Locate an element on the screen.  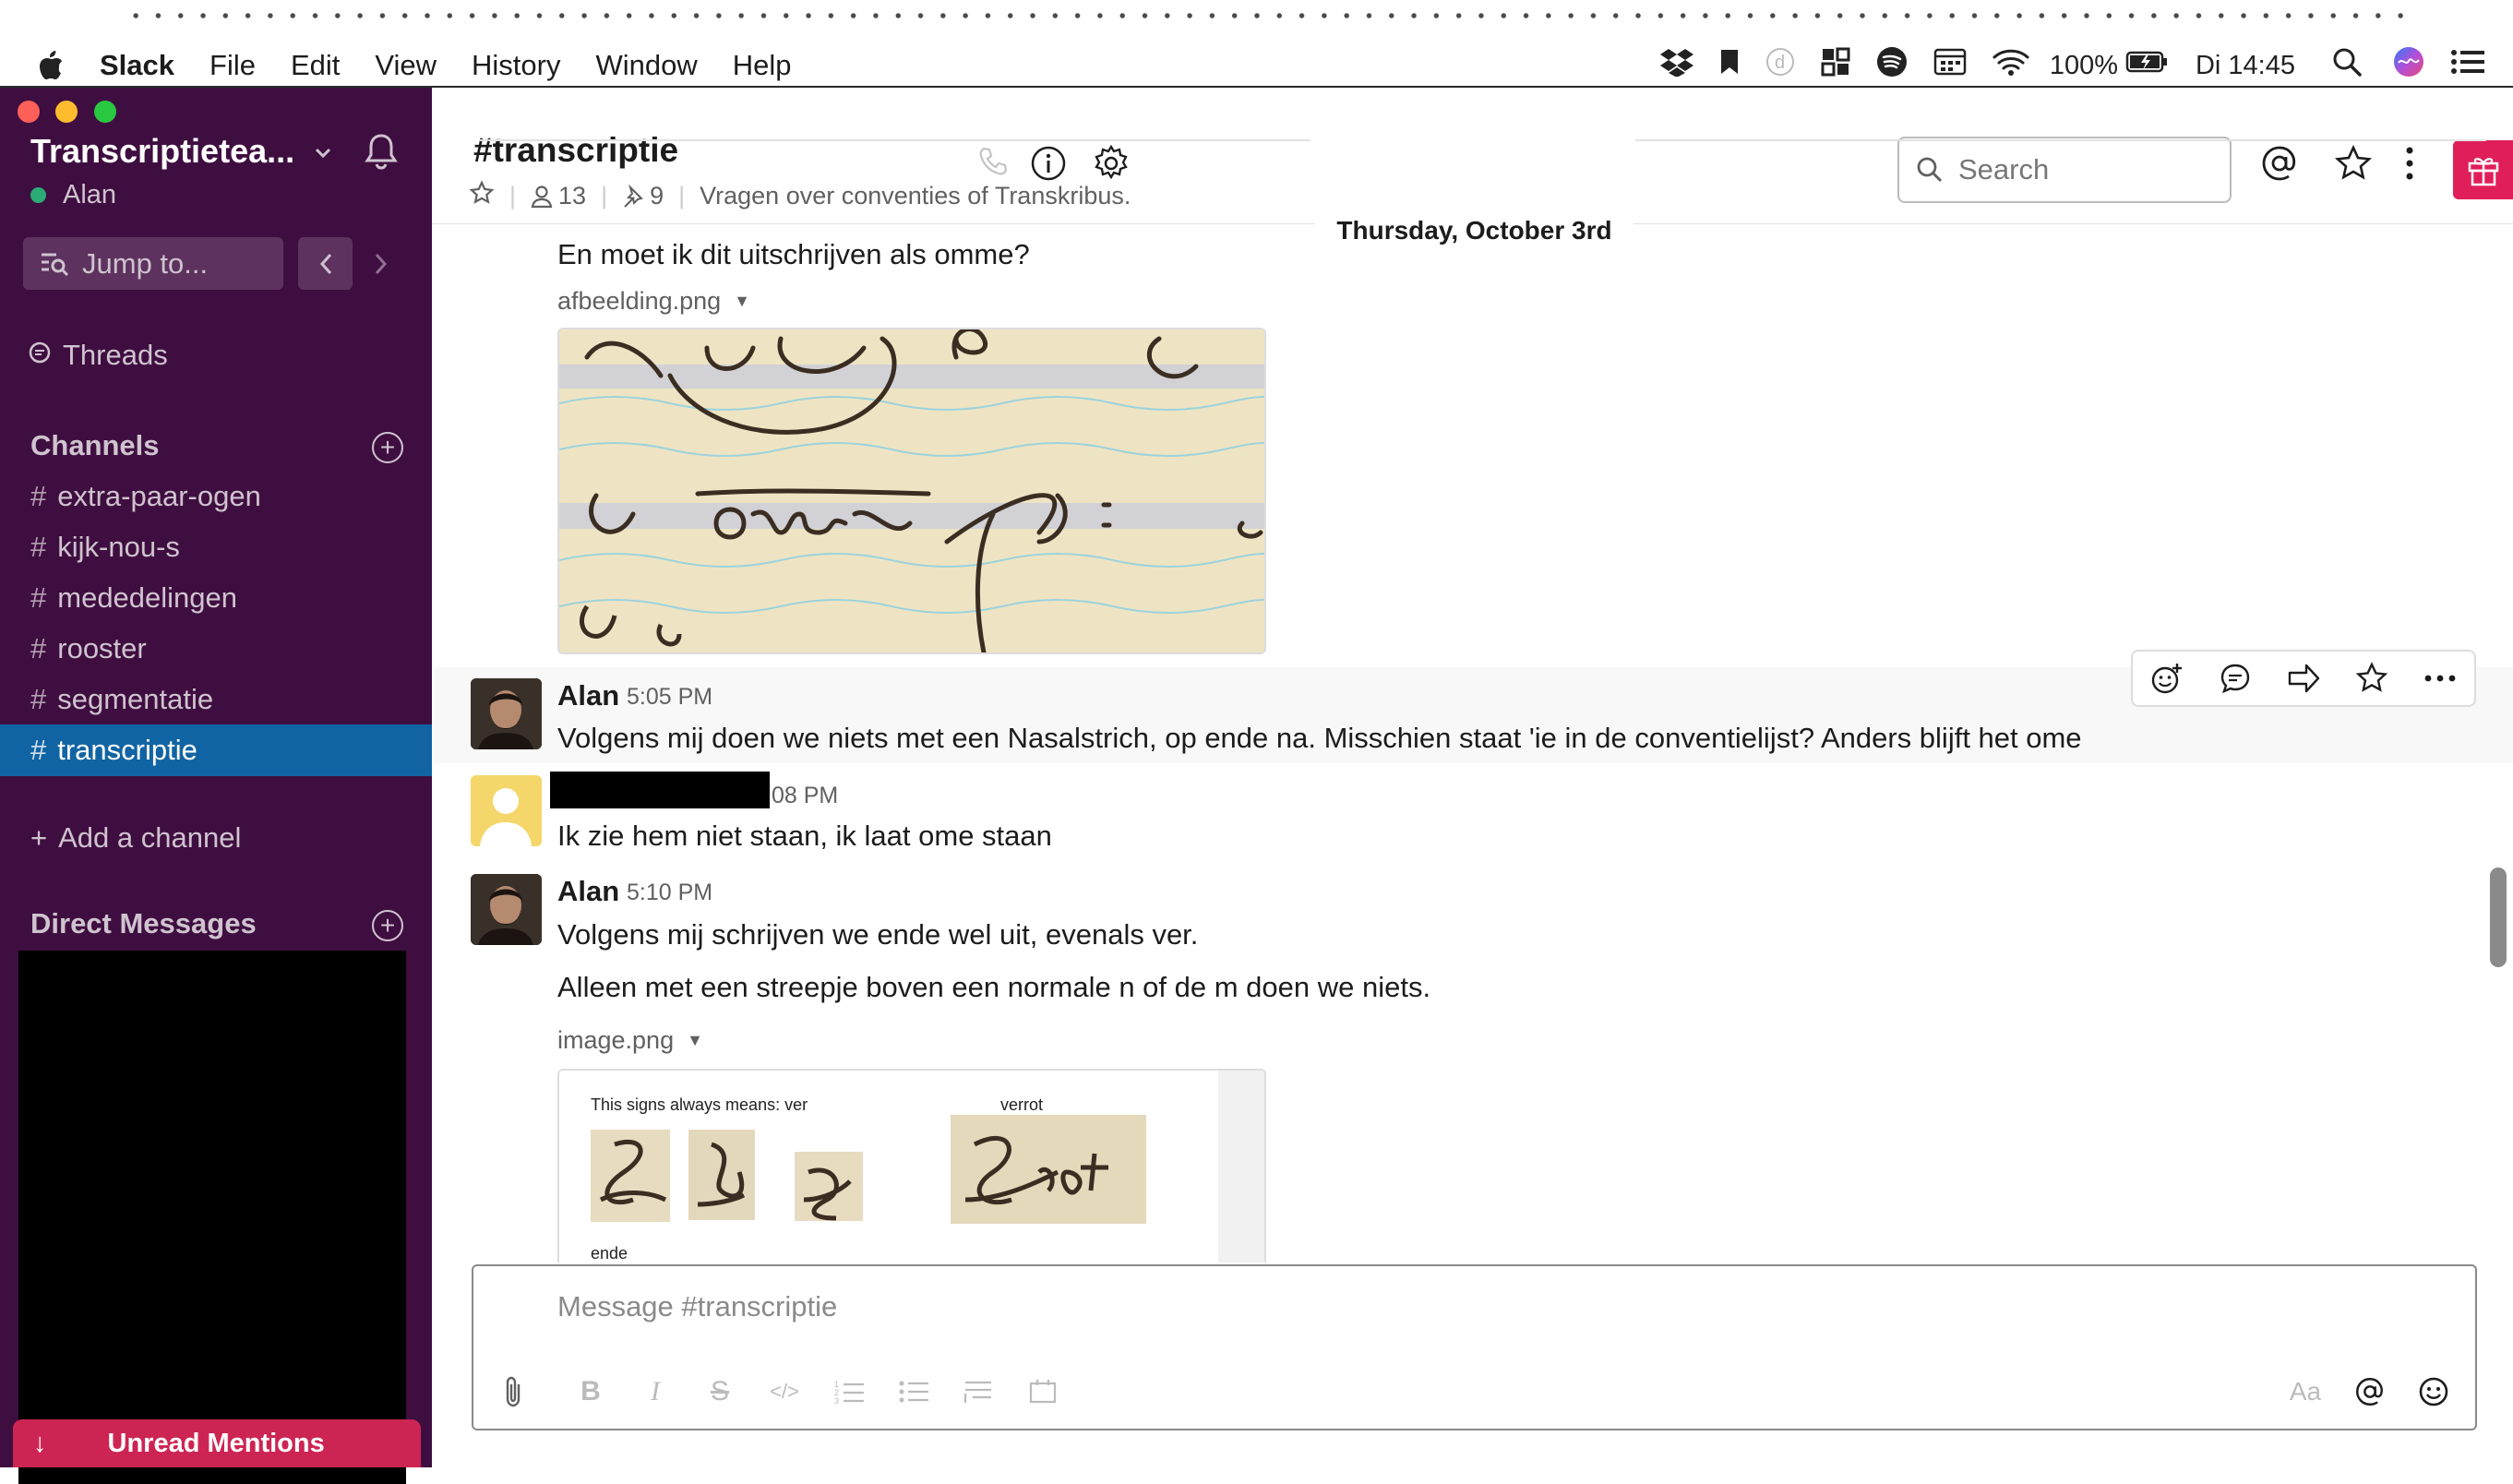
file-name: image.png ▼ is located at coordinates (630, 1040).